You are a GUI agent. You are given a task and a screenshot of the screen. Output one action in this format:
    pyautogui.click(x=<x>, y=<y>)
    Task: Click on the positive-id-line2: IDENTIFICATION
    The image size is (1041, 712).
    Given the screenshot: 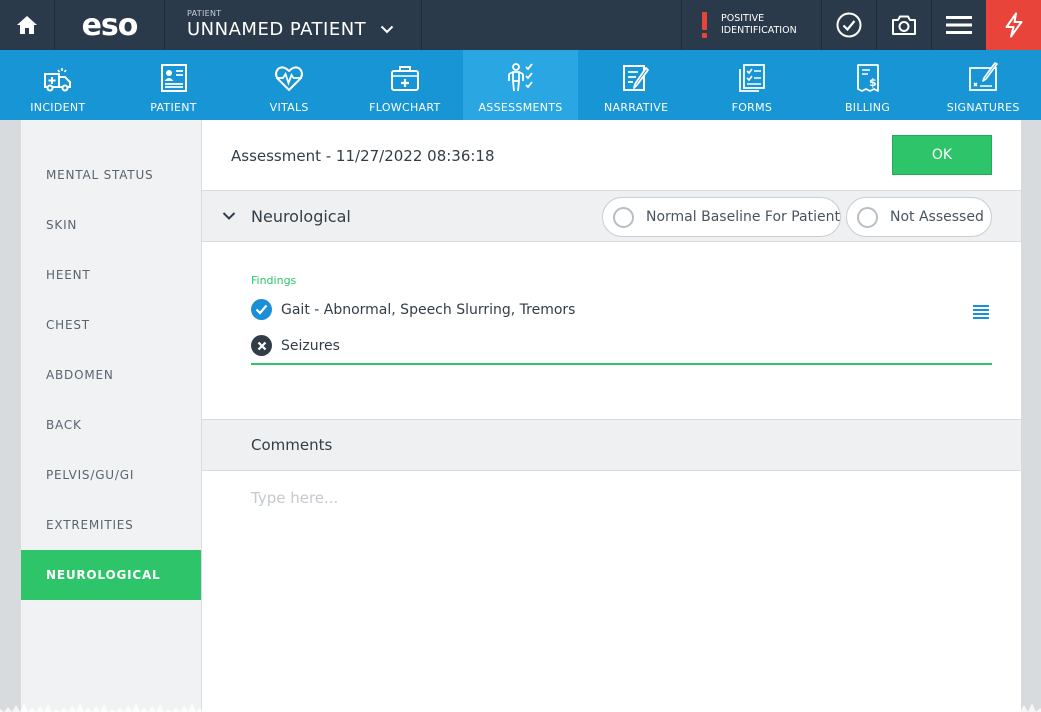 What is the action you would take?
    pyautogui.click(x=759, y=30)
    